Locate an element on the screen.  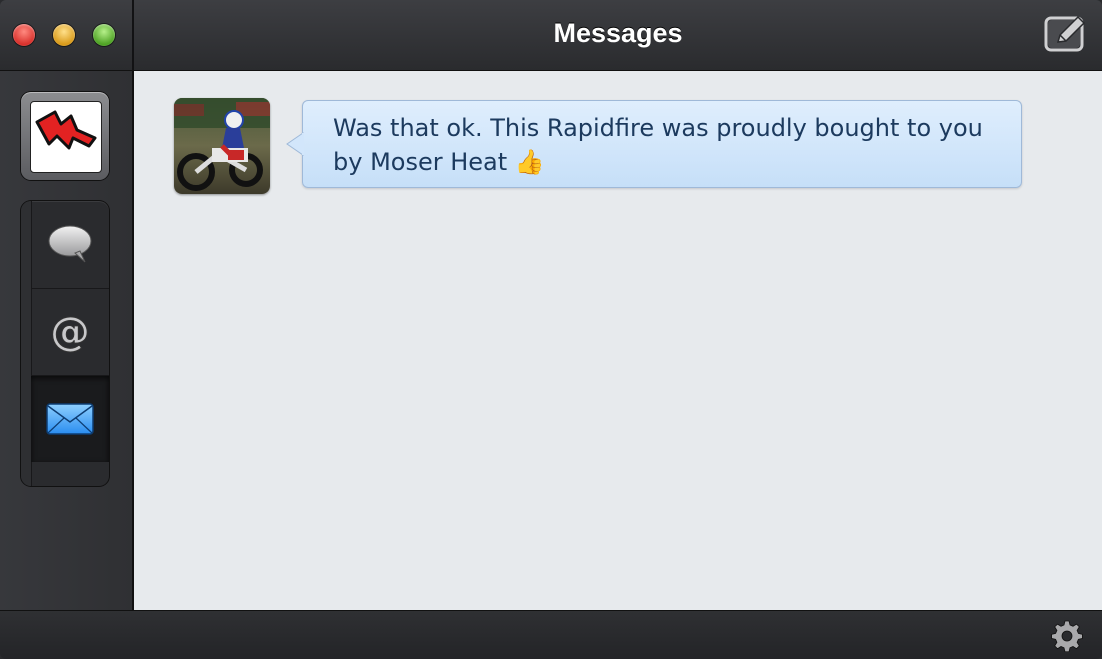
bubble-tail is located at coordinates (295, 144).